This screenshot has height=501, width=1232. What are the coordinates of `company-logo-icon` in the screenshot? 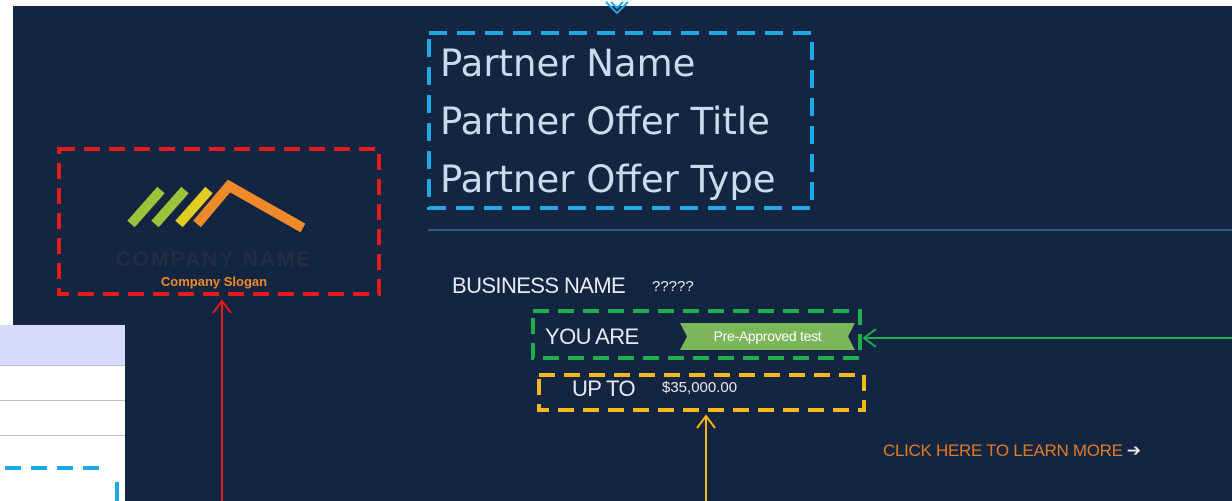 It's located at (216, 206).